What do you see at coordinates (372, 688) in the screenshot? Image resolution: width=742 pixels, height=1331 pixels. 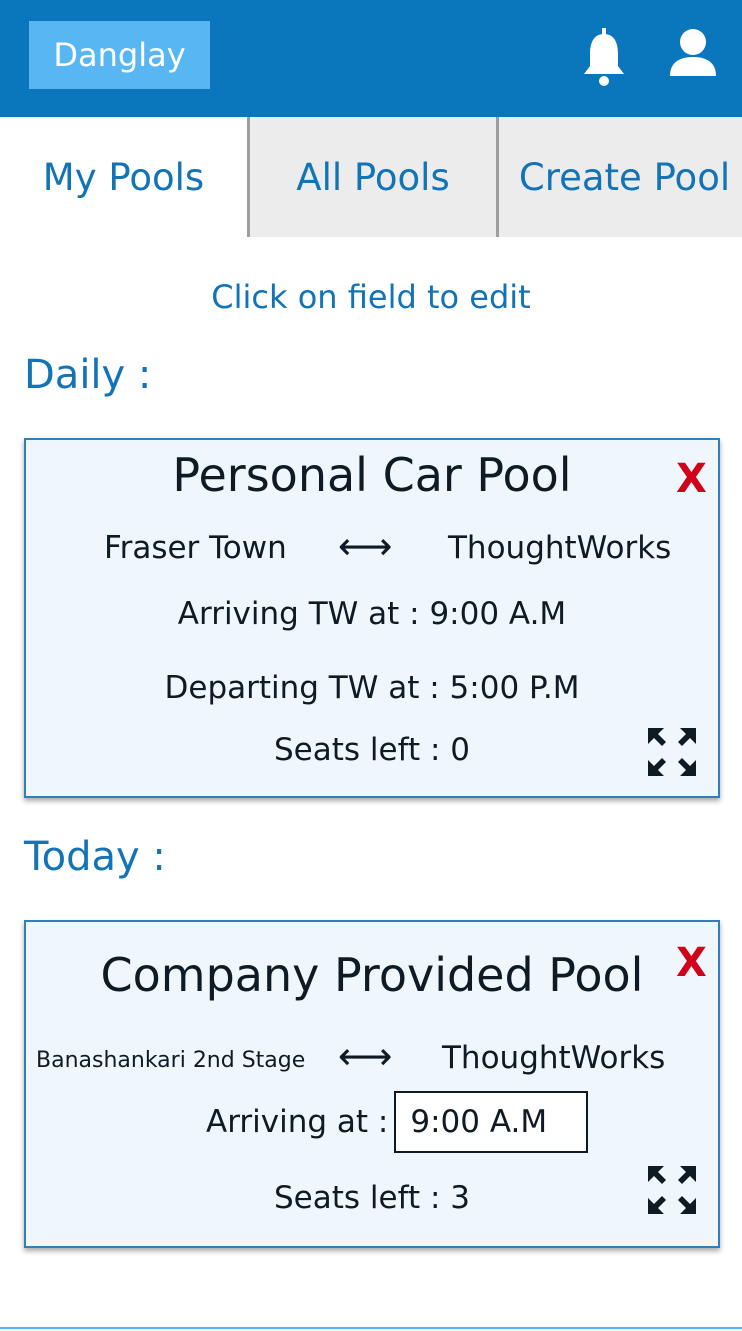 I see `departure-time: Departing TW at : 5:00 P.M` at bounding box center [372, 688].